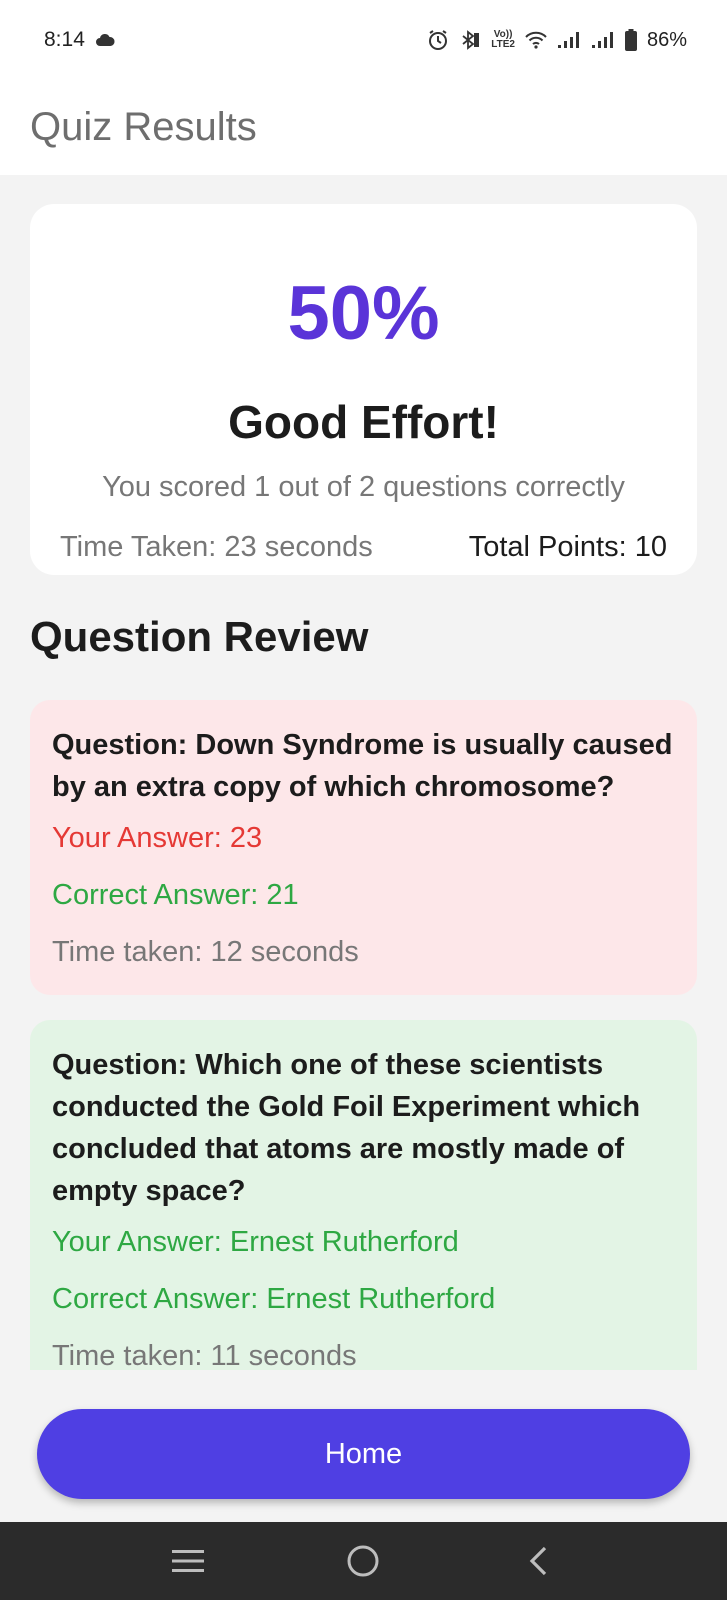  I want to click on status-left: 8:14, so click(79, 40).